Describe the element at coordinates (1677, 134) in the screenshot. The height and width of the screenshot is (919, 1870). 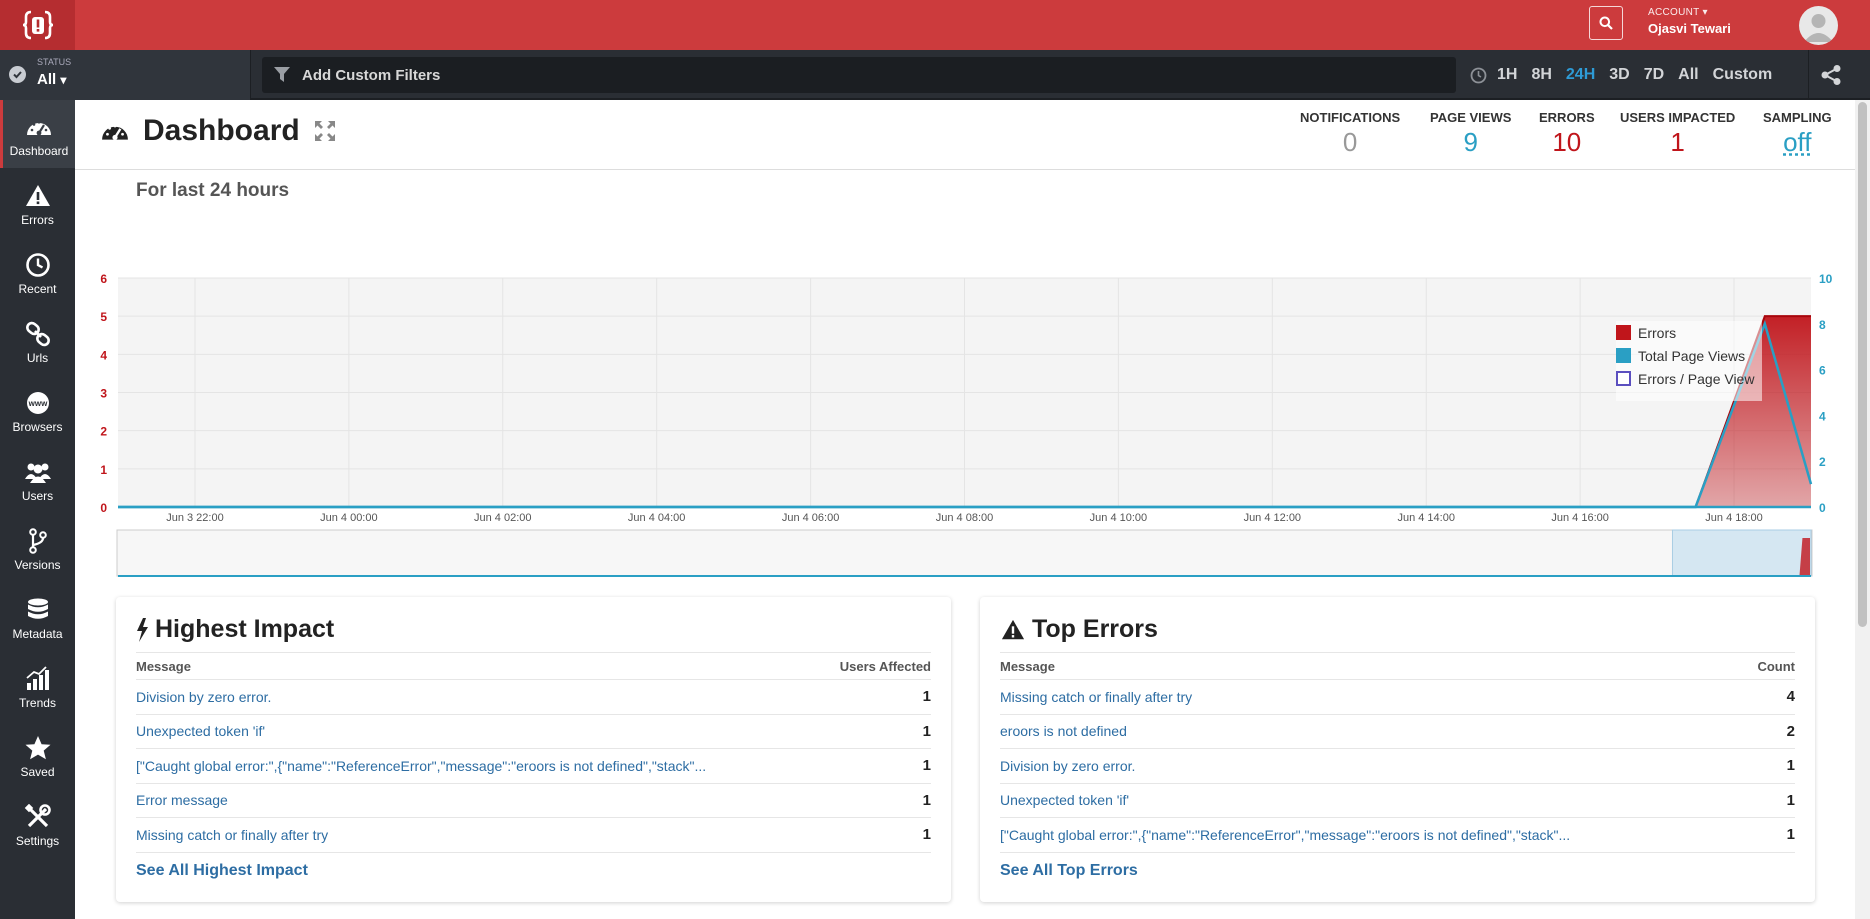
I see `stat-users-impacted: USERS IMPACTED 1` at that location.